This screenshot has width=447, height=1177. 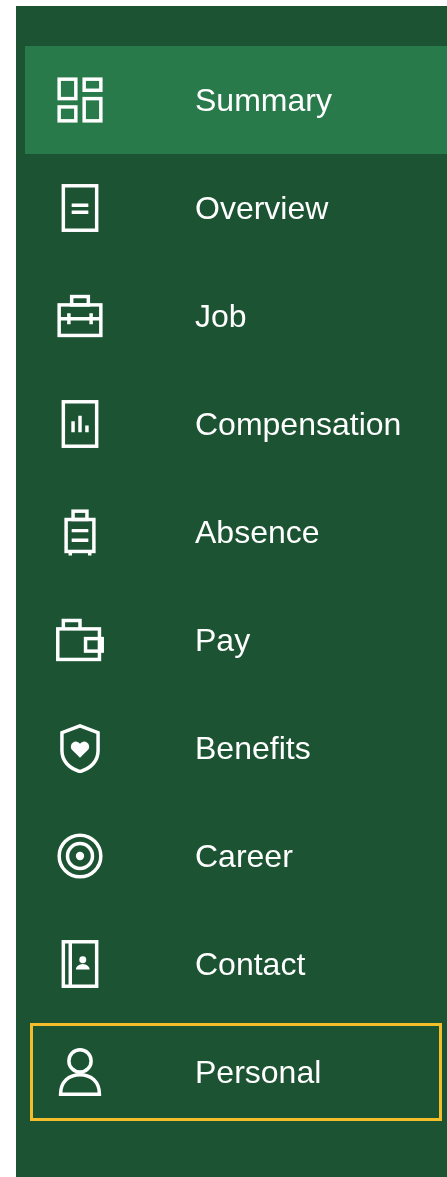 What do you see at coordinates (236, 316) in the screenshot?
I see `sidebar-item: Job` at bounding box center [236, 316].